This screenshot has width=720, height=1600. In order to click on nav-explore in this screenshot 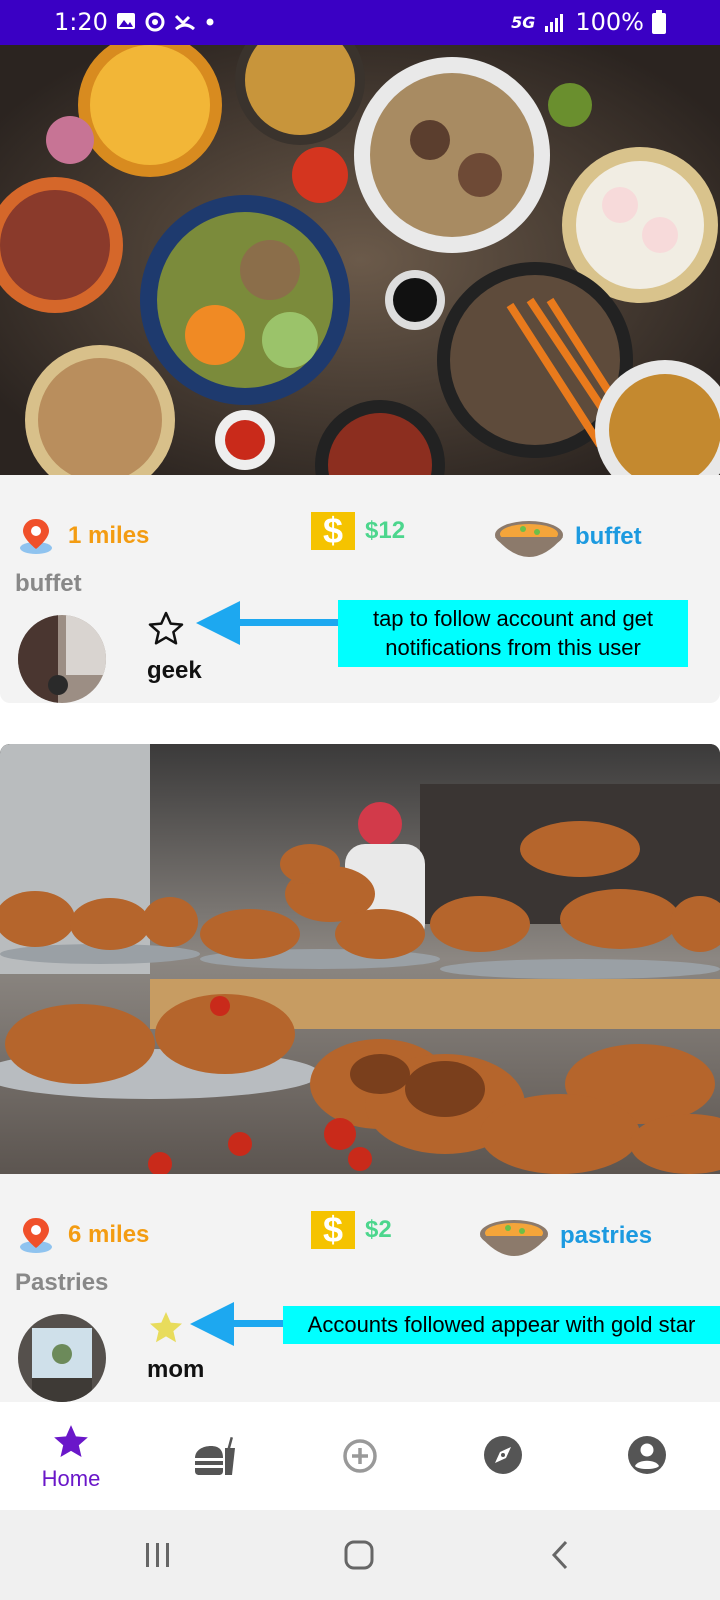, I will do `click(503, 1455)`.